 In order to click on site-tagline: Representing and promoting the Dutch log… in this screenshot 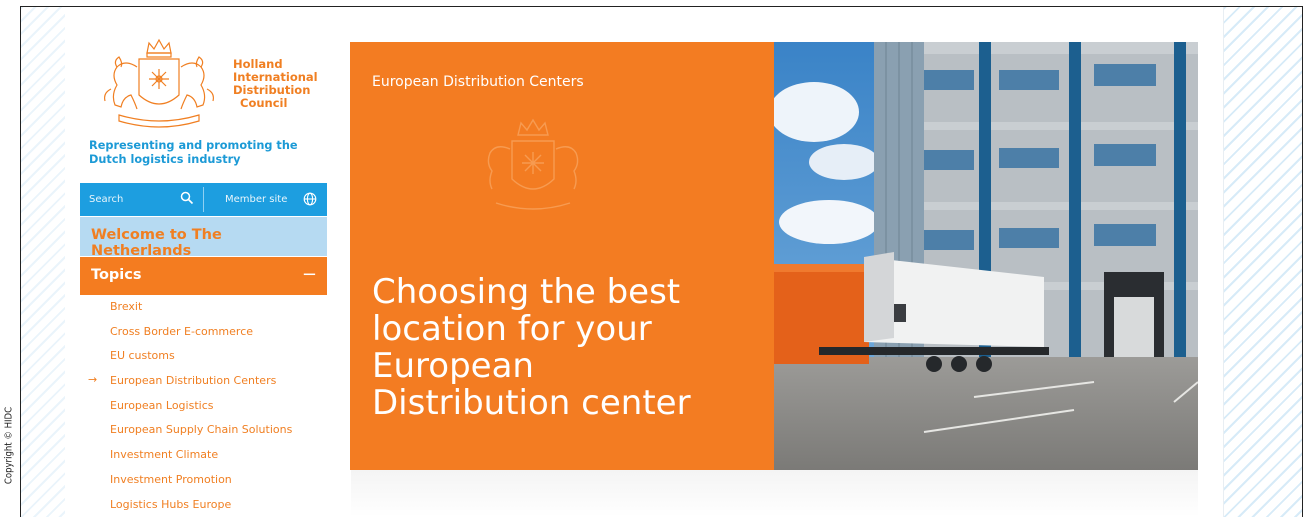, I will do `click(204, 152)`.